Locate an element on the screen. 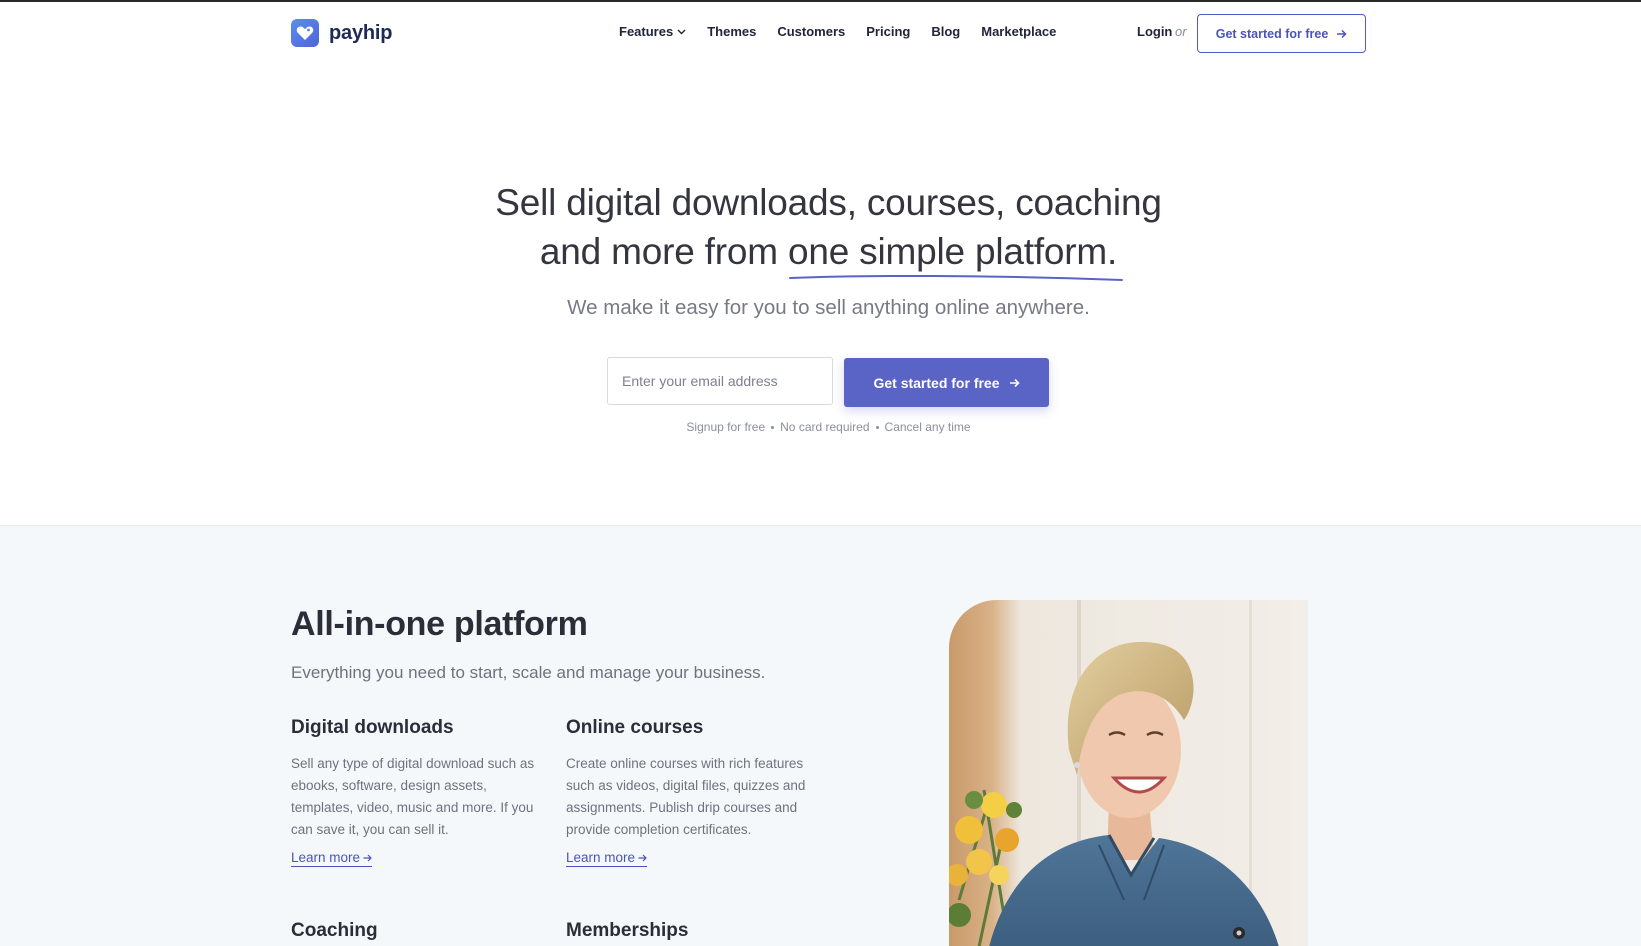 The height and width of the screenshot is (946, 1641). feature-title: Online courses is located at coordinates (635, 727).